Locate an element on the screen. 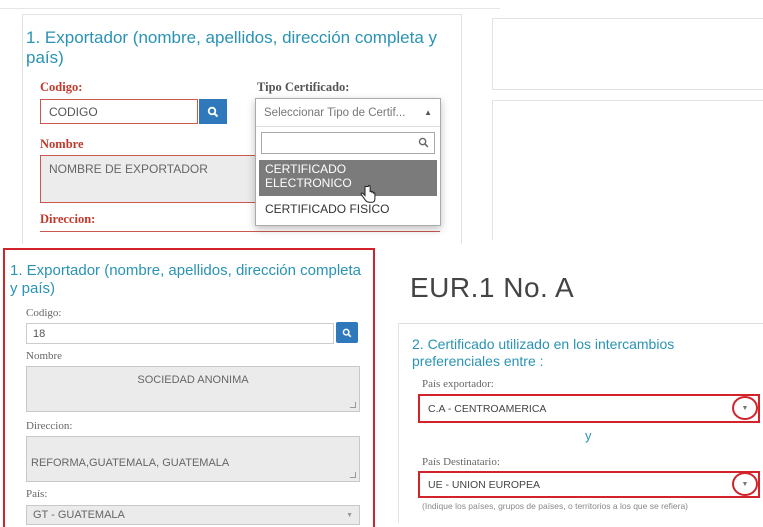 The image size is (763, 527). pais-destinatario-value: UE - UNION EUROPEA is located at coordinates (484, 484).